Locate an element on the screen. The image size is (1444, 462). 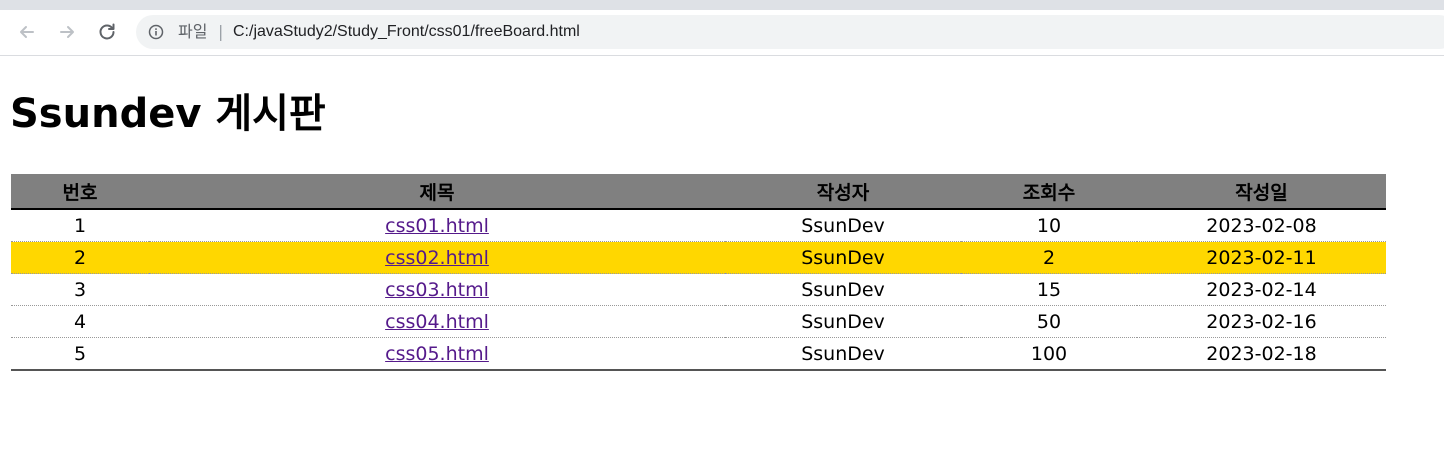
cell-title: css02.html is located at coordinates (437, 257).